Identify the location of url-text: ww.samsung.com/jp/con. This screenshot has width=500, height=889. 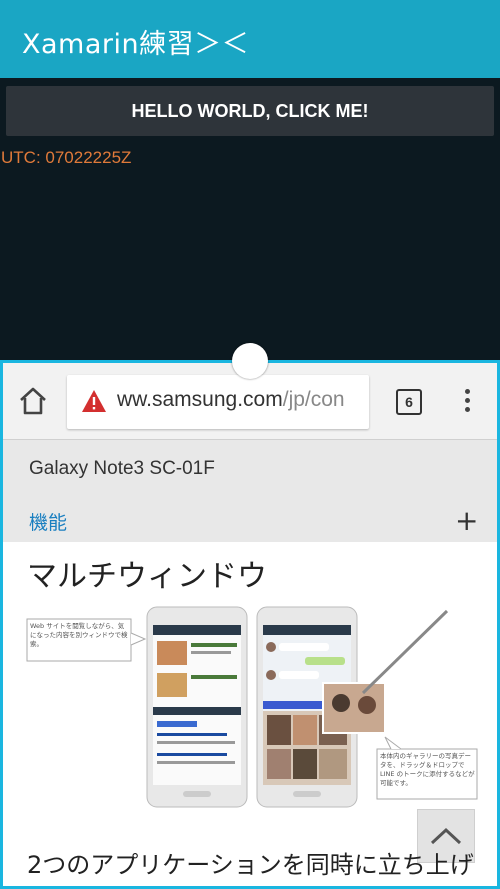
(231, 400).